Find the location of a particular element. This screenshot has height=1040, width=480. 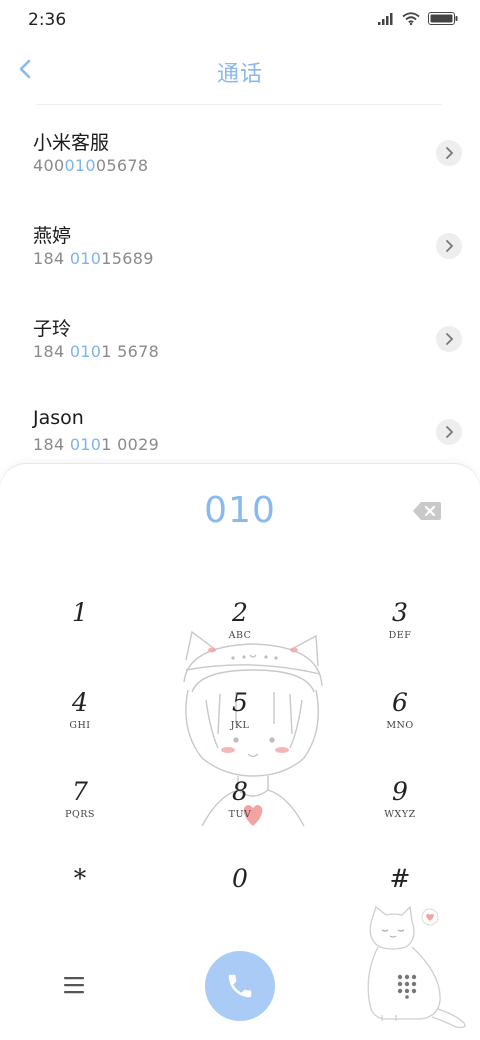

key-digit: * is located at coordinates (80, 878).